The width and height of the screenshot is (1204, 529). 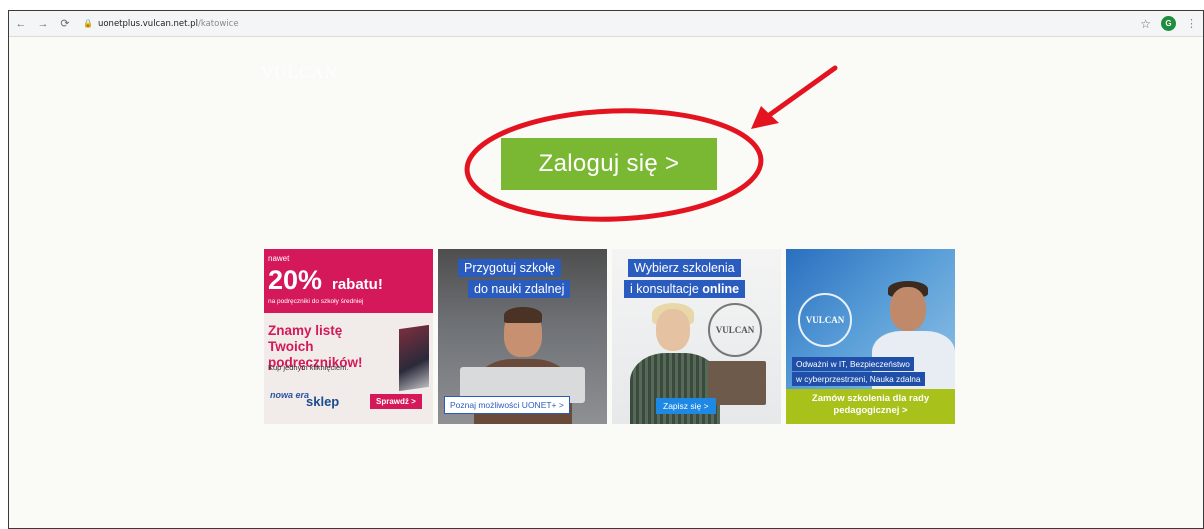 I want to click on books-image, so click(x=414, y=358).